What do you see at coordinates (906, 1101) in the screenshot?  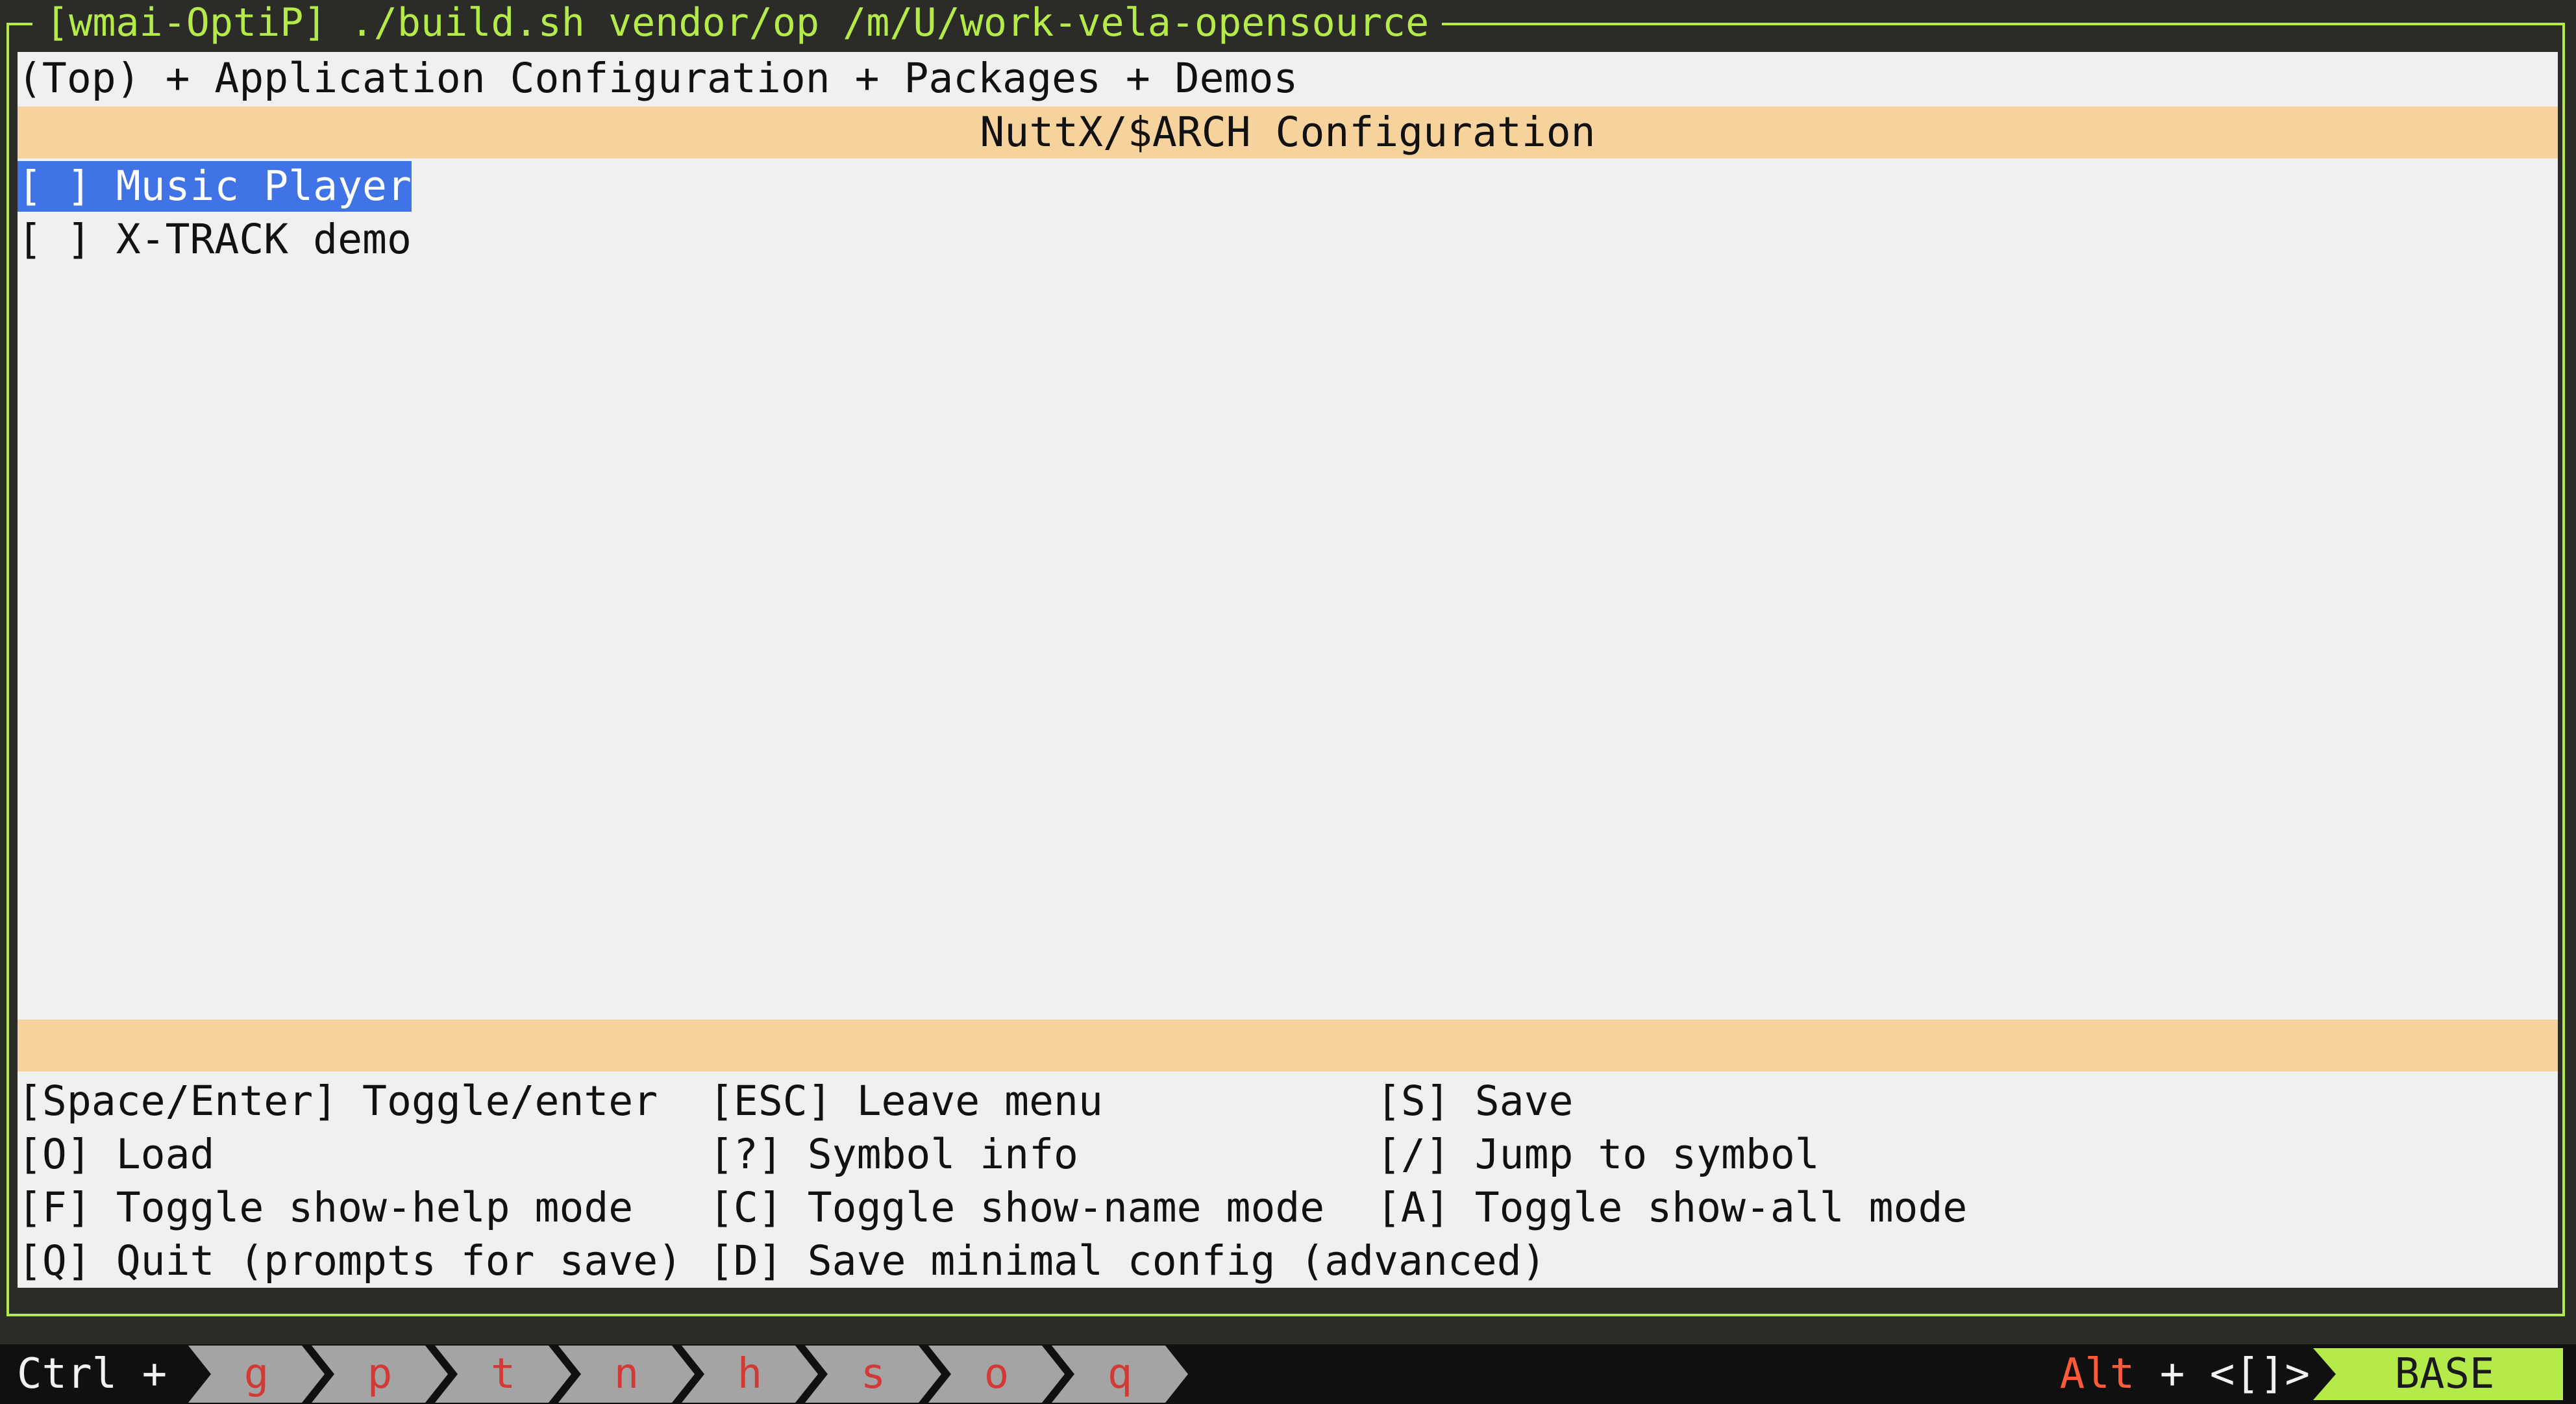 I see `help-leave-menu: [ESC] Leave menu` at bounding box center [906, 1101].